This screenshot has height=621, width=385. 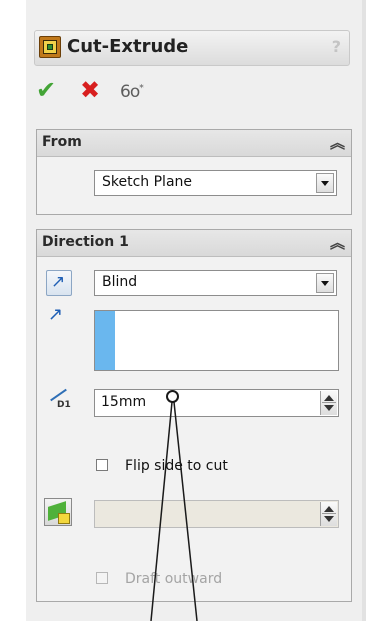 I want to click on callout-leader-lines, so click(x=174, y=511).